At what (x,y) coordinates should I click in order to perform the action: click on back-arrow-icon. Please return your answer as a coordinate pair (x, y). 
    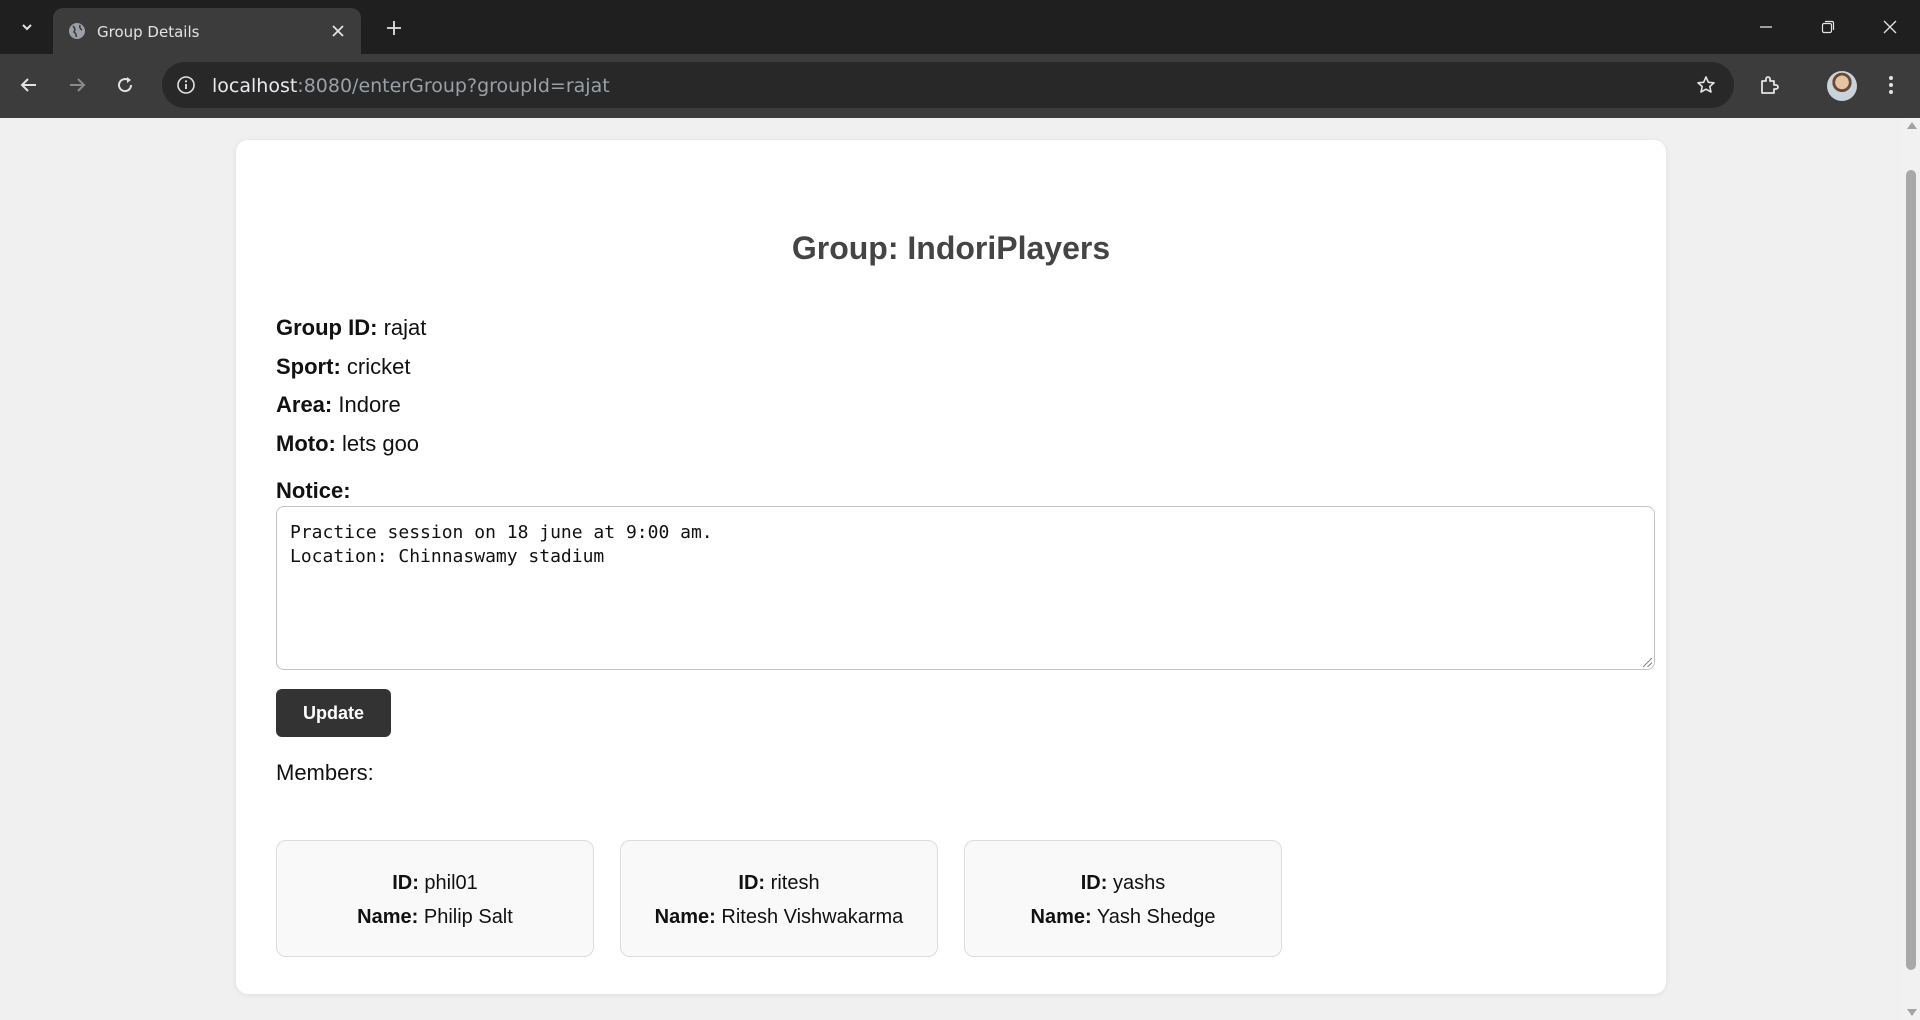
    Looking at the image, I should click on (29, 85).